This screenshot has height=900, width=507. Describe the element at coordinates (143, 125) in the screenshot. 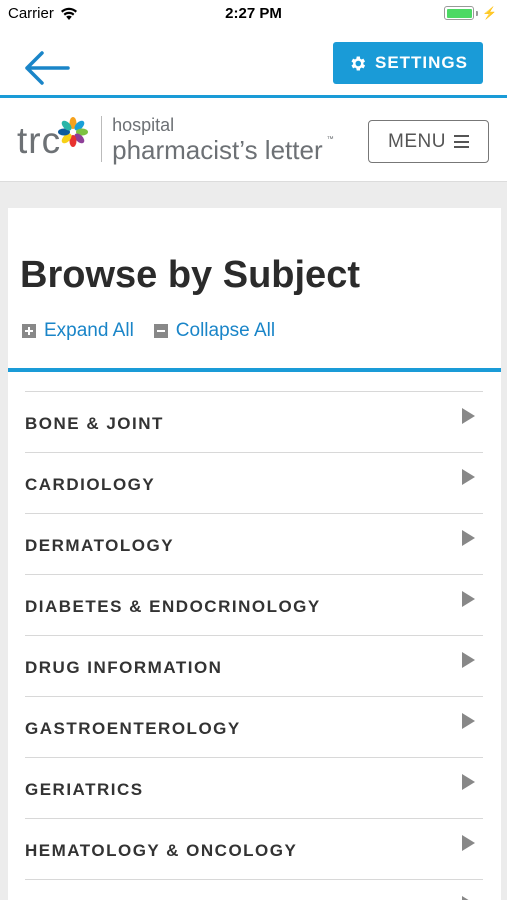

I see `logo-line-hospital: hospital` at that location.